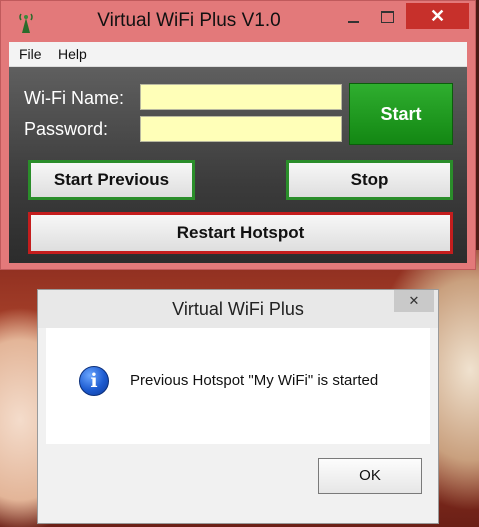 Image resolution: width=479 pixels, height=527 pixels. Describe the element at coordinates (388, 18) in the screenshot. I see `maximize-button` at that location.